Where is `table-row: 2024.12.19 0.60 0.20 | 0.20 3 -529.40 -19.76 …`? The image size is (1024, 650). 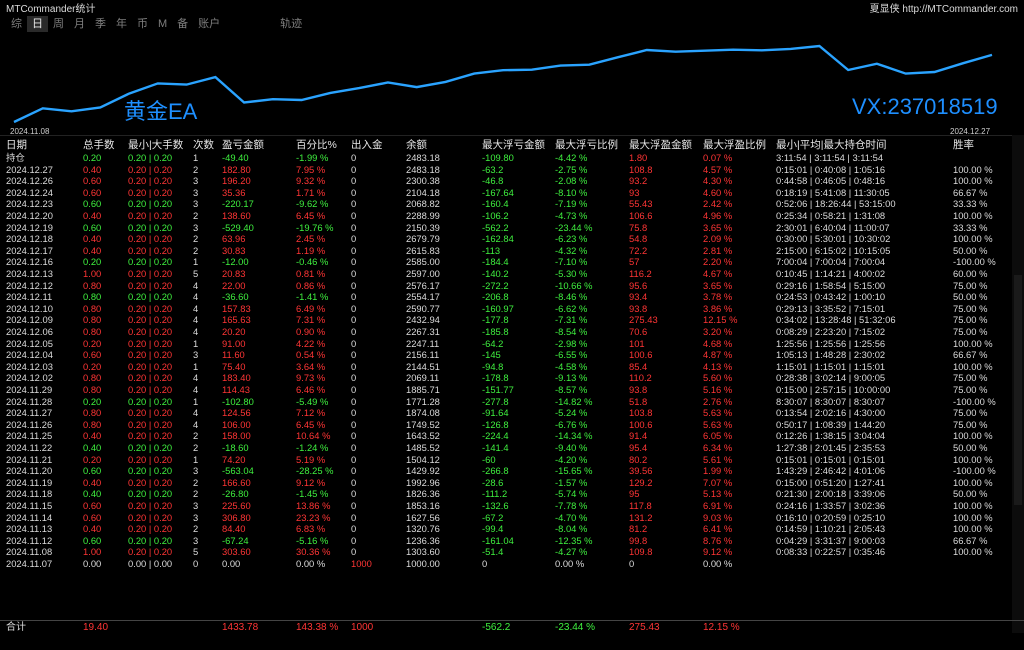
table-row: 2024.12.19 0.60 0.20 | 0.20 3 -529.40 -19.76 … is located at coordinates (512, 228).